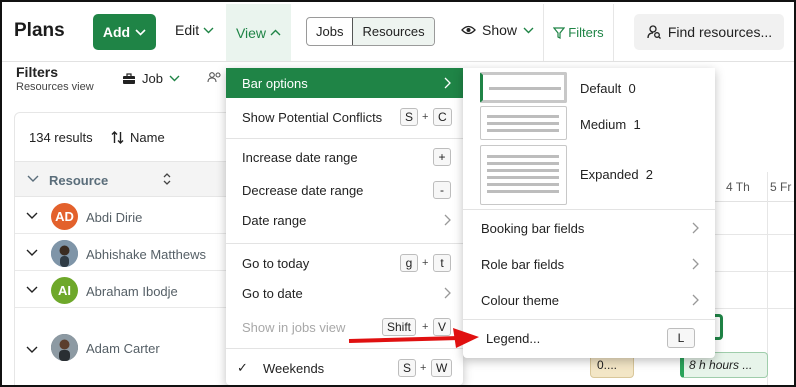  Describe the element at coordinates (55, 87) in the screenshot. I see `filters-subtitle: Resources view` at that location.